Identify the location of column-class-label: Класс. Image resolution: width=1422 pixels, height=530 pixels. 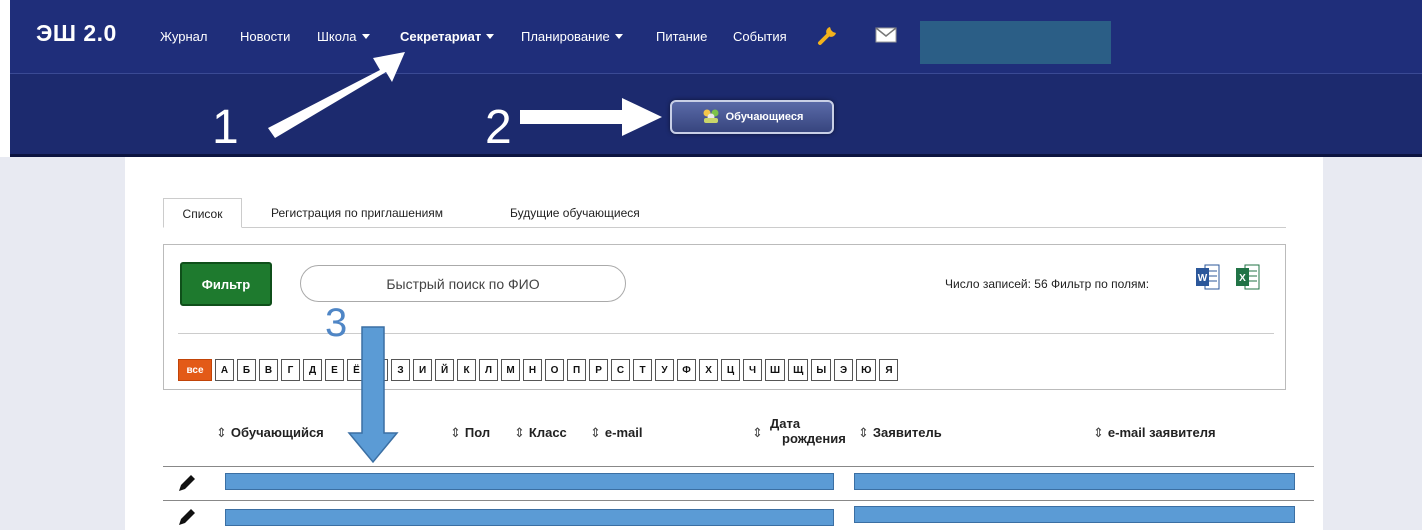
(547, 432).